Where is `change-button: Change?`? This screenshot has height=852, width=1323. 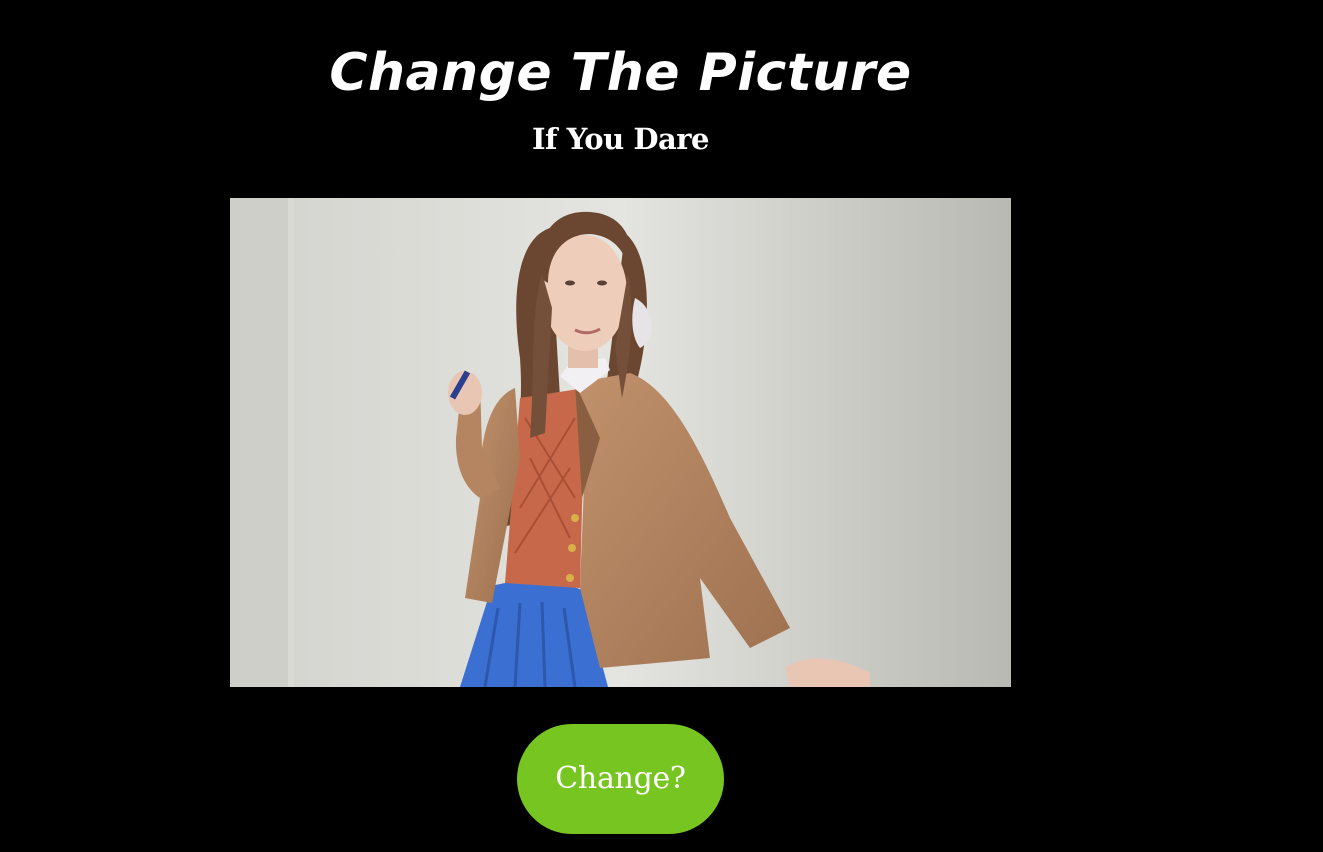
change-button: Change? is located at coordinates (620, 779).